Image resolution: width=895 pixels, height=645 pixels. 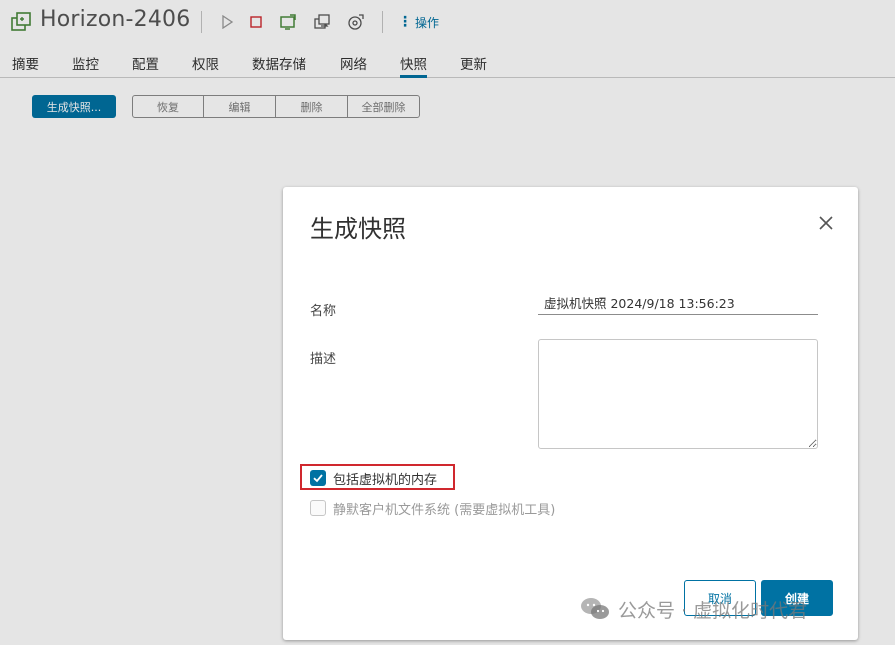 I want to click on check-icon, so click(x=318, y=478).